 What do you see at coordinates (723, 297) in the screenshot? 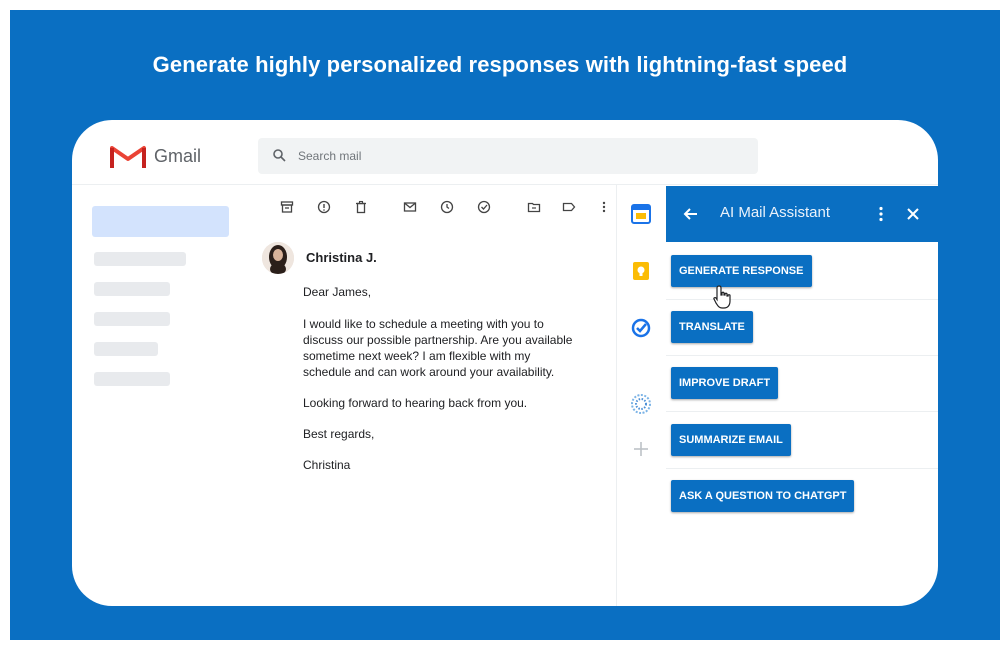
I see `hand-cursor-icon` at bounding box center [723, 297].